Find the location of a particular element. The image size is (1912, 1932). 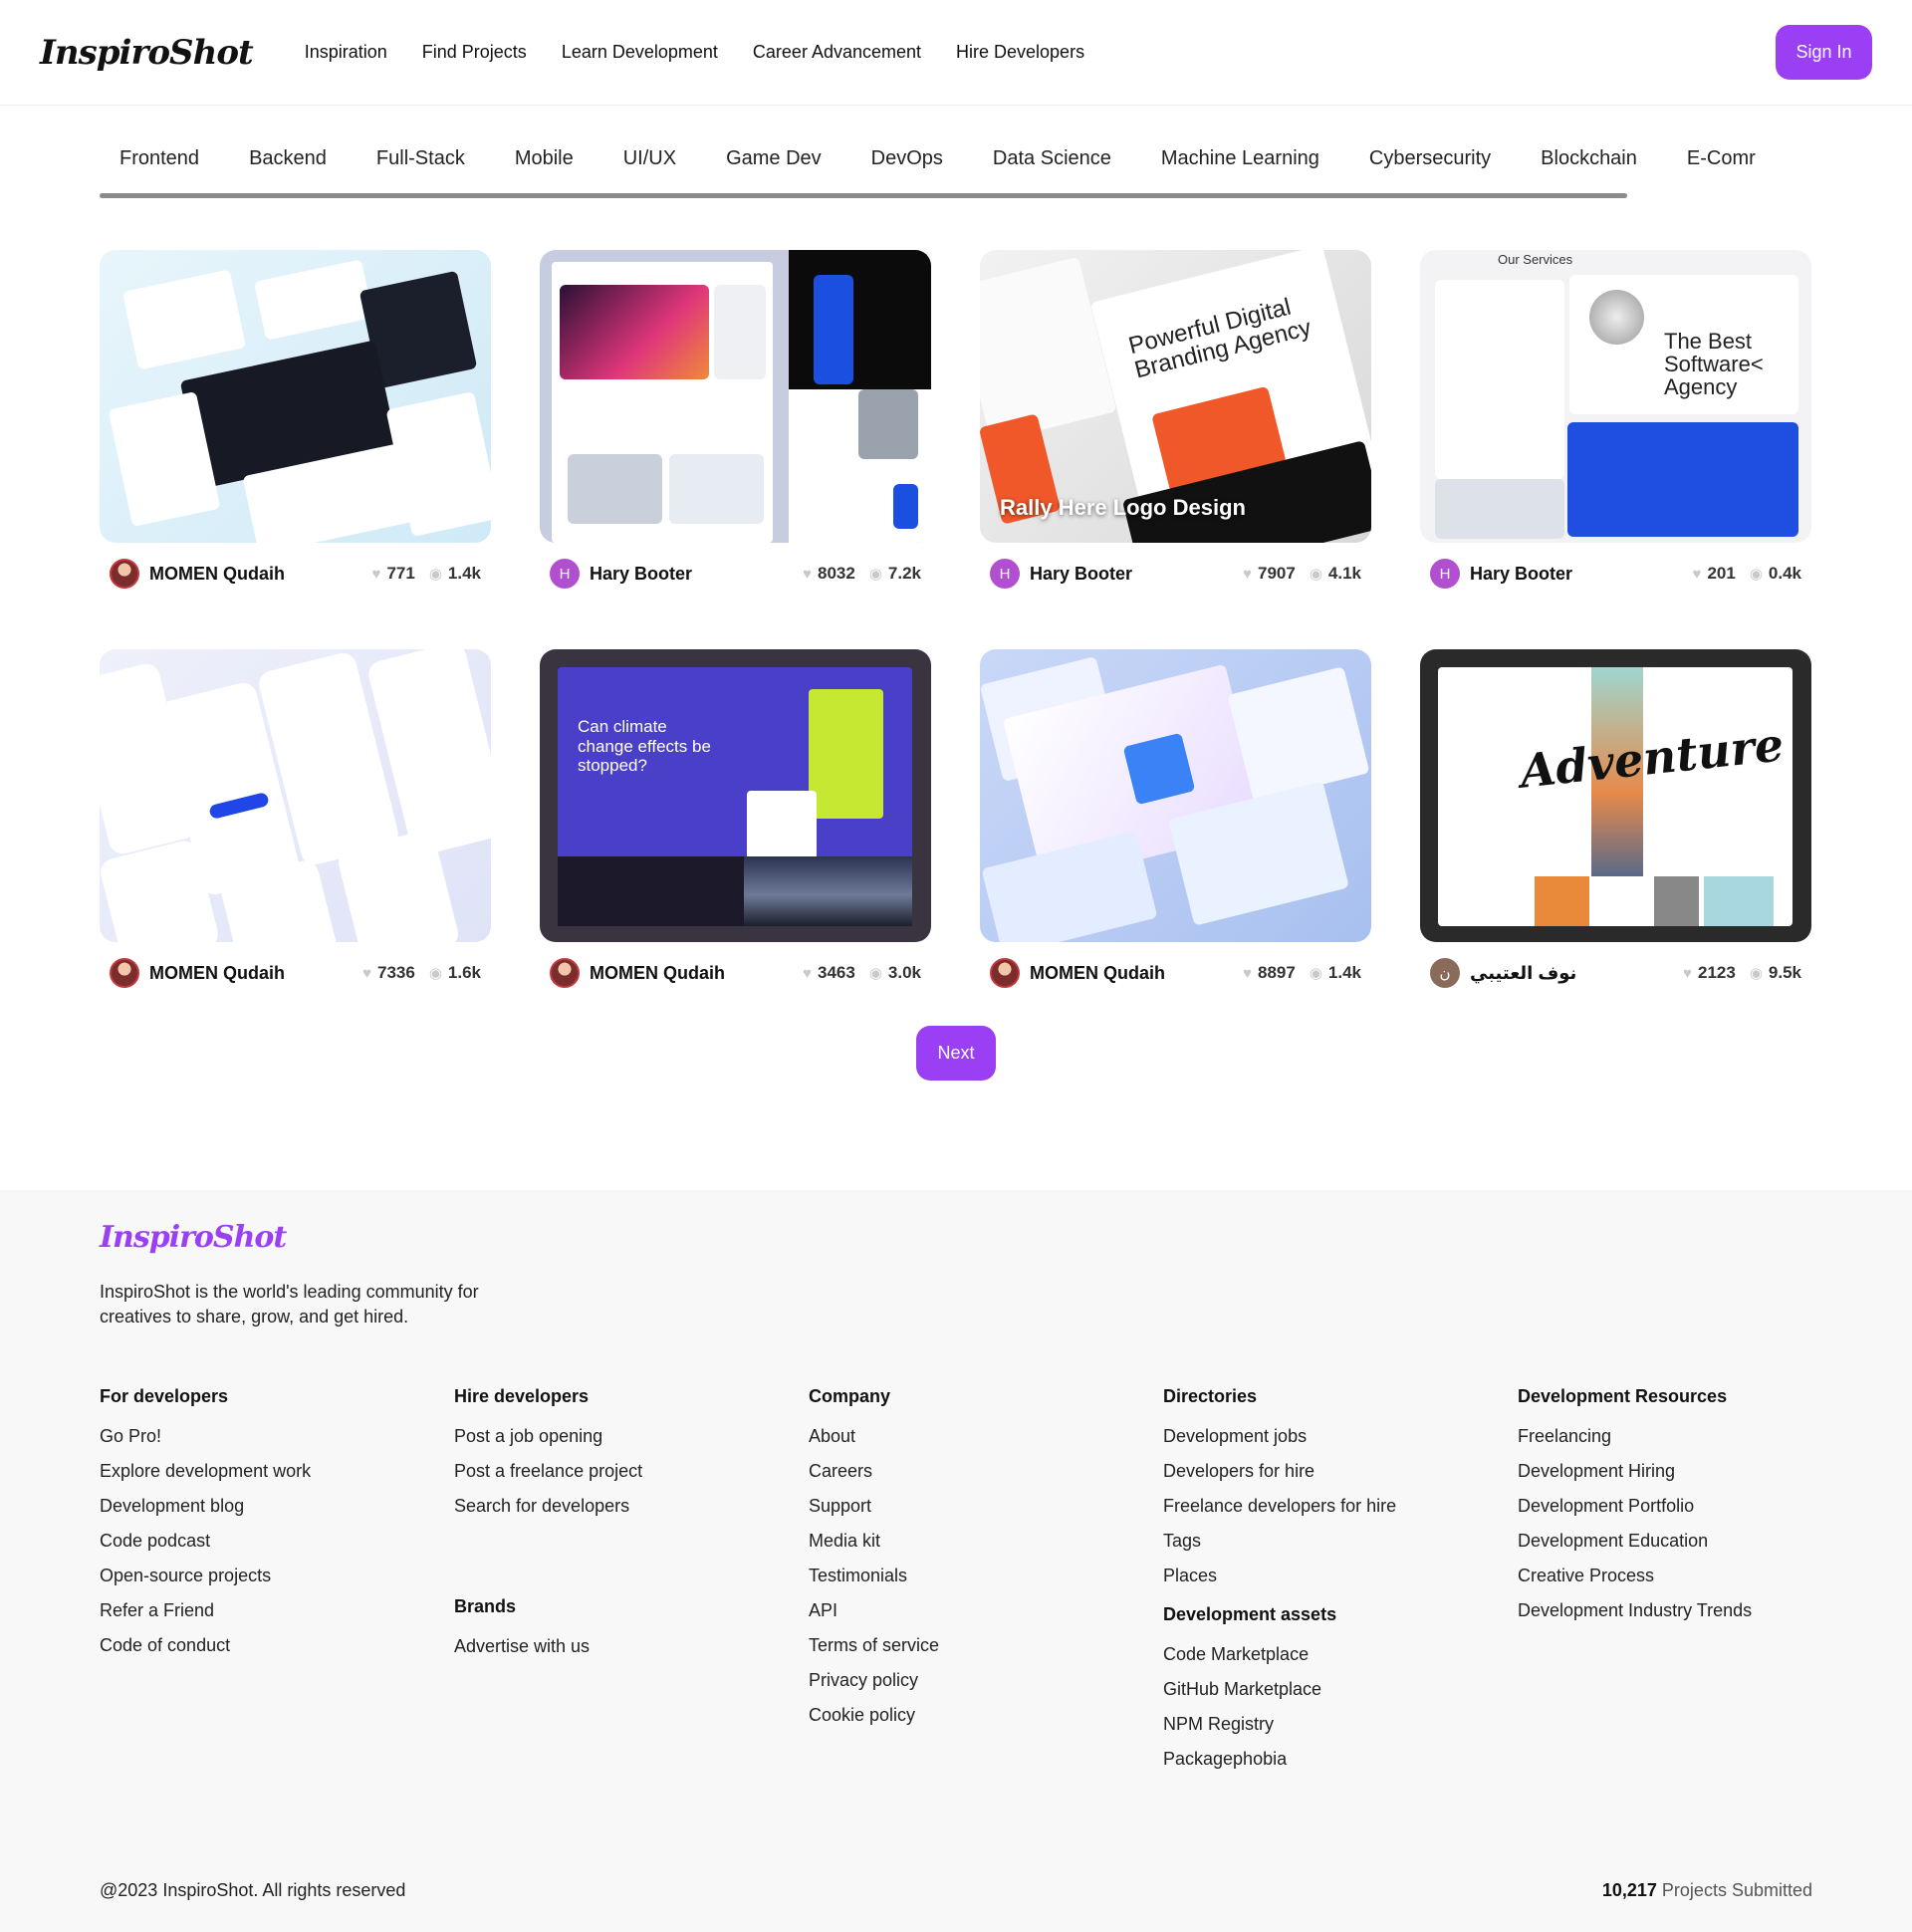

category-blockchain: Blockchain is located at coordinates (1589, 158).